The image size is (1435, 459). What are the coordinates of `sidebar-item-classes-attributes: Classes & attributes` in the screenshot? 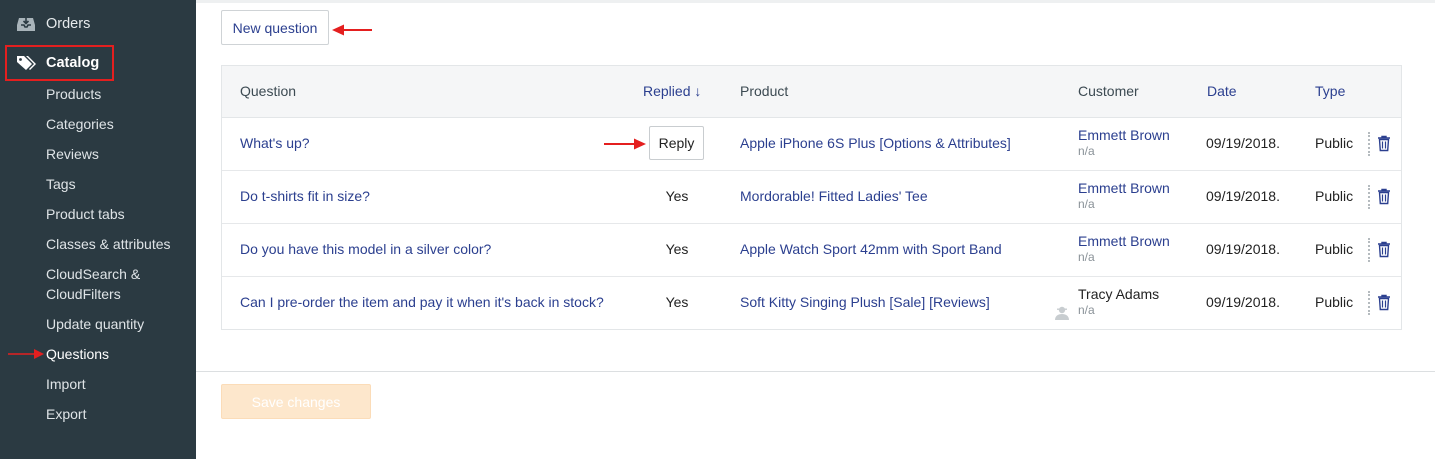 It's located at (108, 244).